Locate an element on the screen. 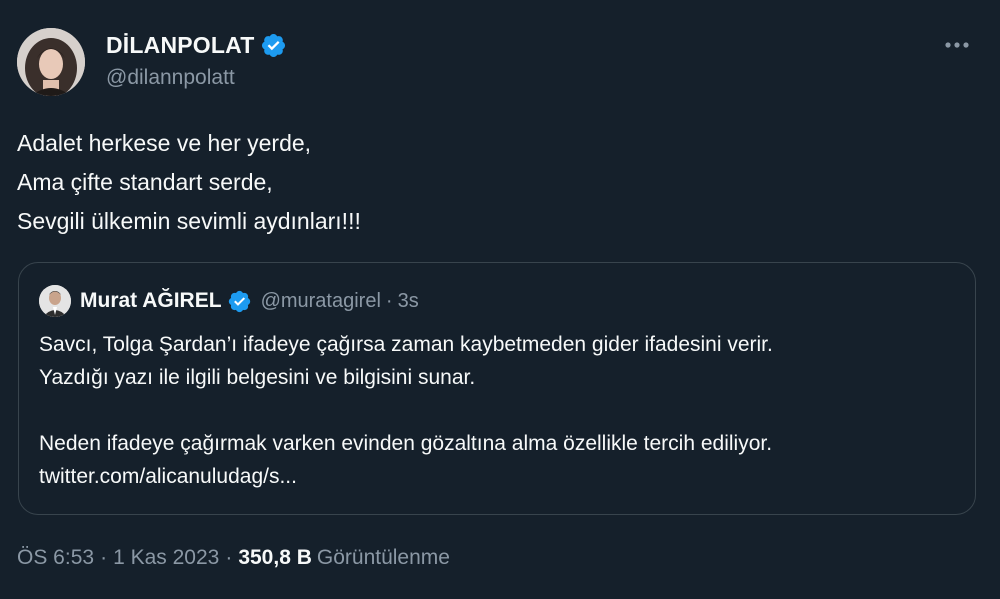  author-avatar is located at coordinates (51, 62).